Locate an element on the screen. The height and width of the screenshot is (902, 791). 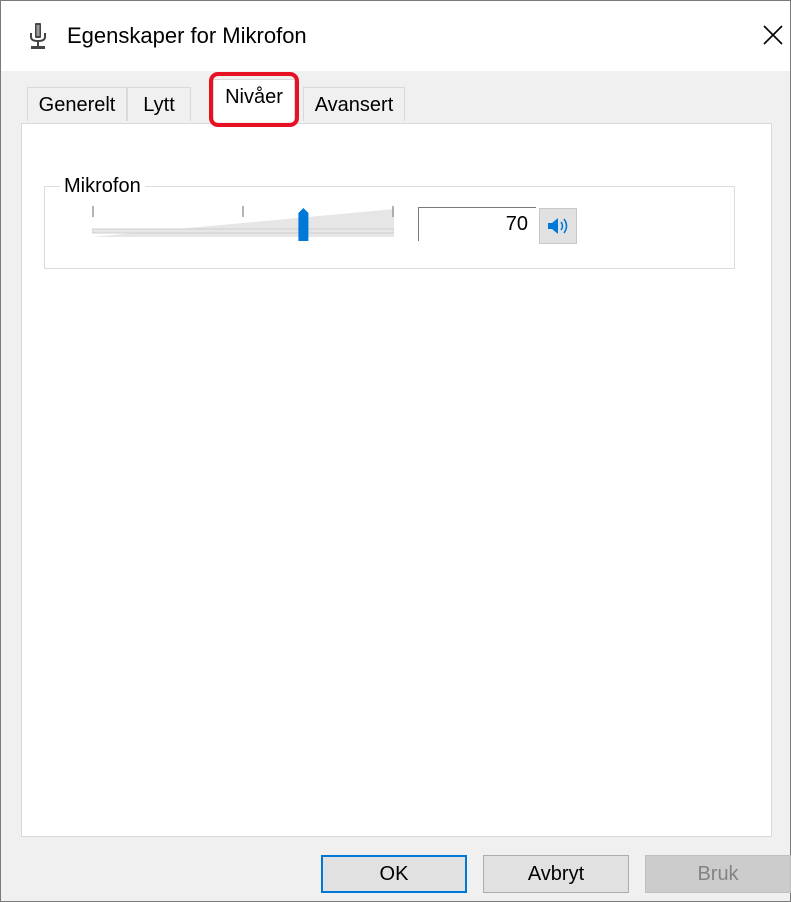
groupbox-label: Mikrofon is located at coordinates (102, 186).